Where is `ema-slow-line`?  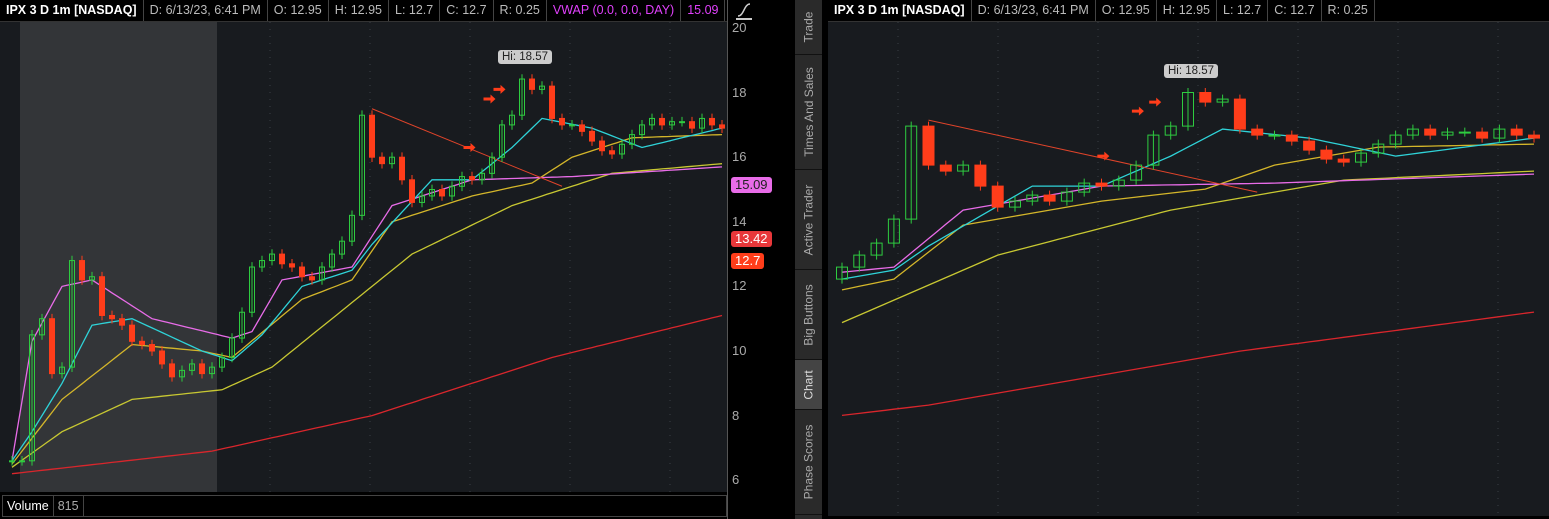
ema-slow-line is located at coordinates (1188, 364).